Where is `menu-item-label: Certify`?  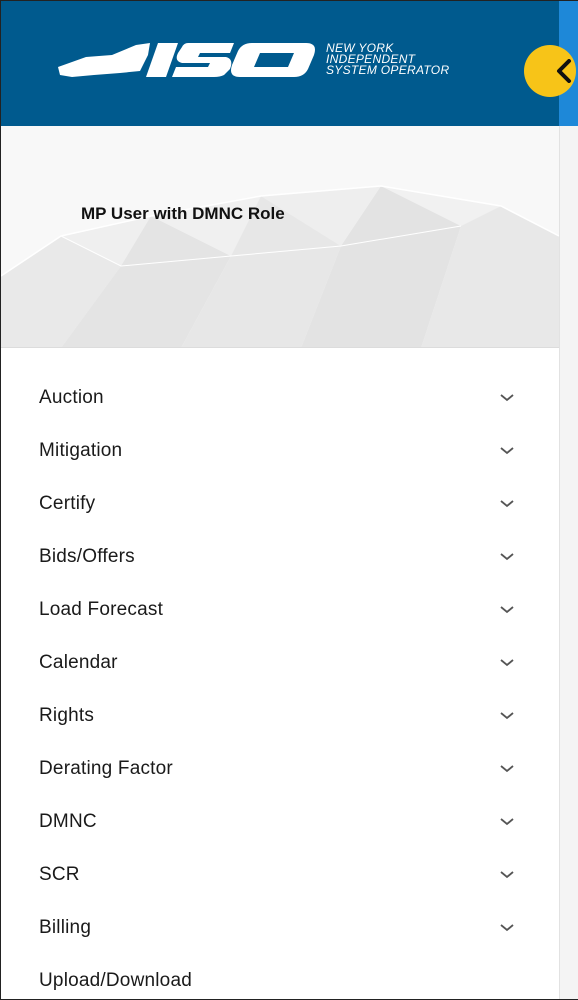 menu-item-label: Certify is located at coordinates (67, 503).